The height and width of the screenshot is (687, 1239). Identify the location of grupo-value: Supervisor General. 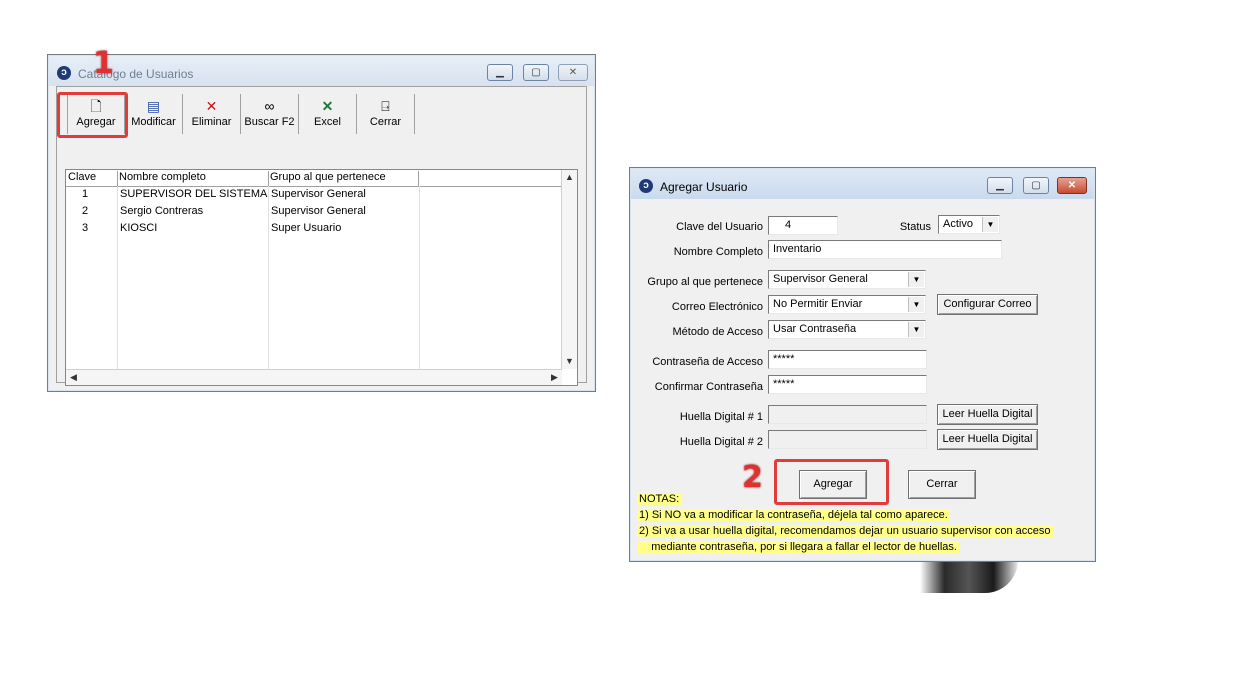
(820, 279).